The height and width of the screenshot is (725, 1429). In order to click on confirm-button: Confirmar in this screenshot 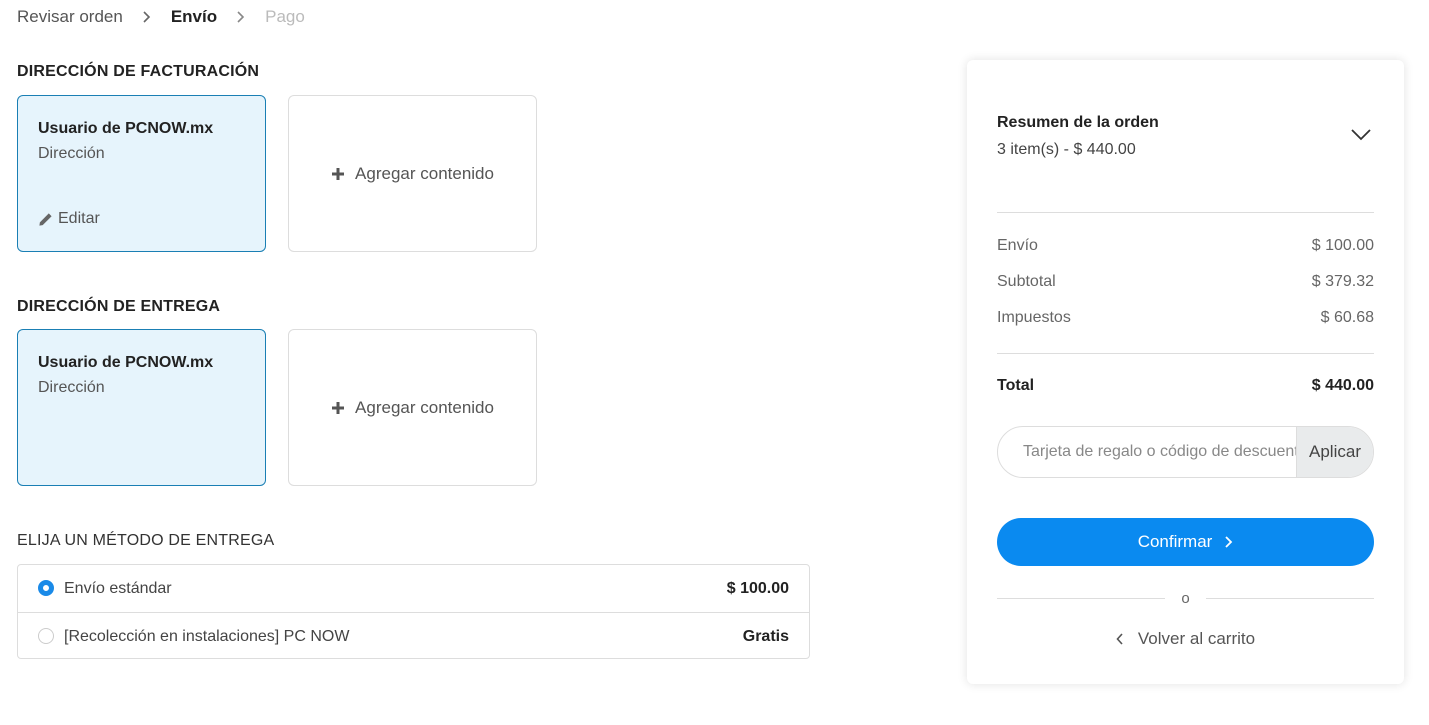, I will do `click(1185, 542)`.